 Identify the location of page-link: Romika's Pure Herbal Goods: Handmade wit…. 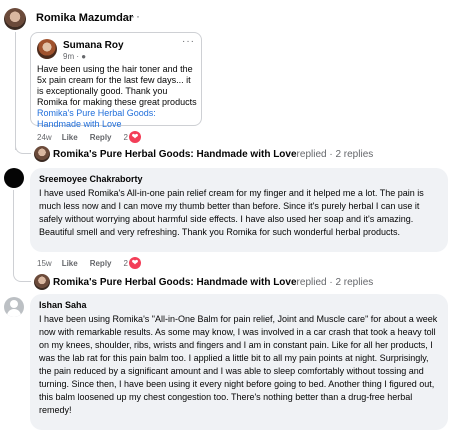
(96, 118).